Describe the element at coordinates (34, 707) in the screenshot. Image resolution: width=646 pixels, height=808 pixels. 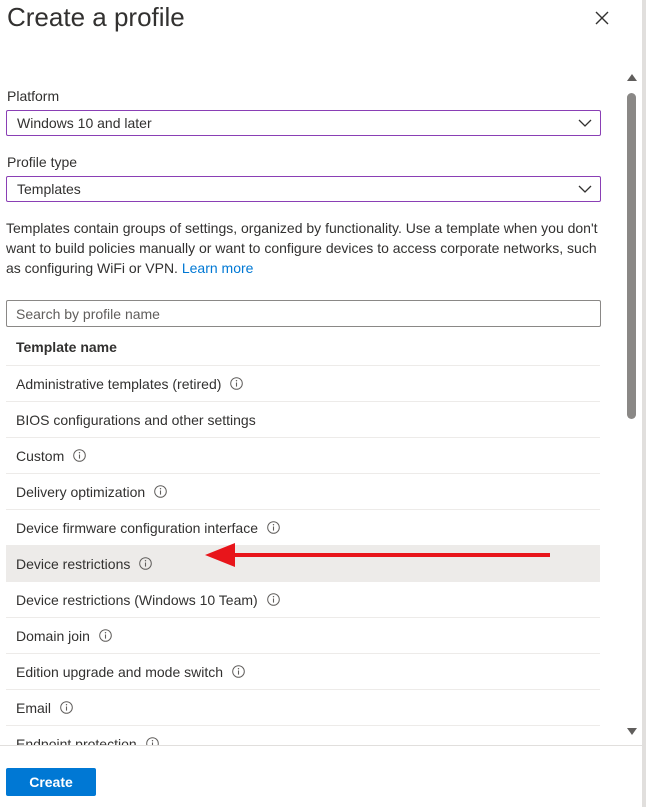
I see `template-row-label: Email` at that location.